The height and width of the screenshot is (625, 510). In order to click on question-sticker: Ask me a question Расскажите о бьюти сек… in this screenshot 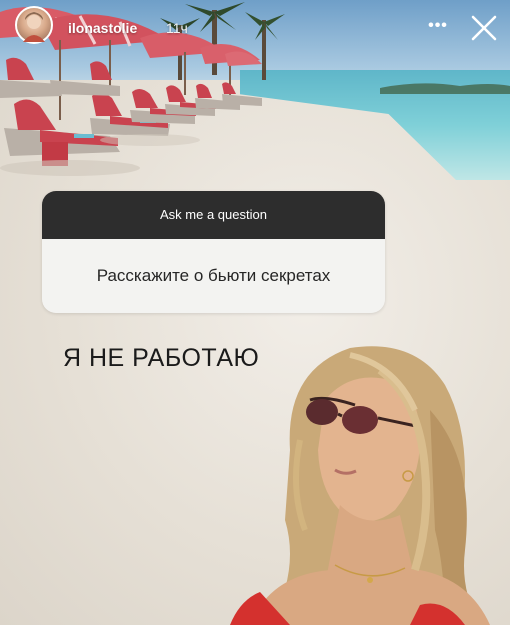, I will do `click(213, 252)`.